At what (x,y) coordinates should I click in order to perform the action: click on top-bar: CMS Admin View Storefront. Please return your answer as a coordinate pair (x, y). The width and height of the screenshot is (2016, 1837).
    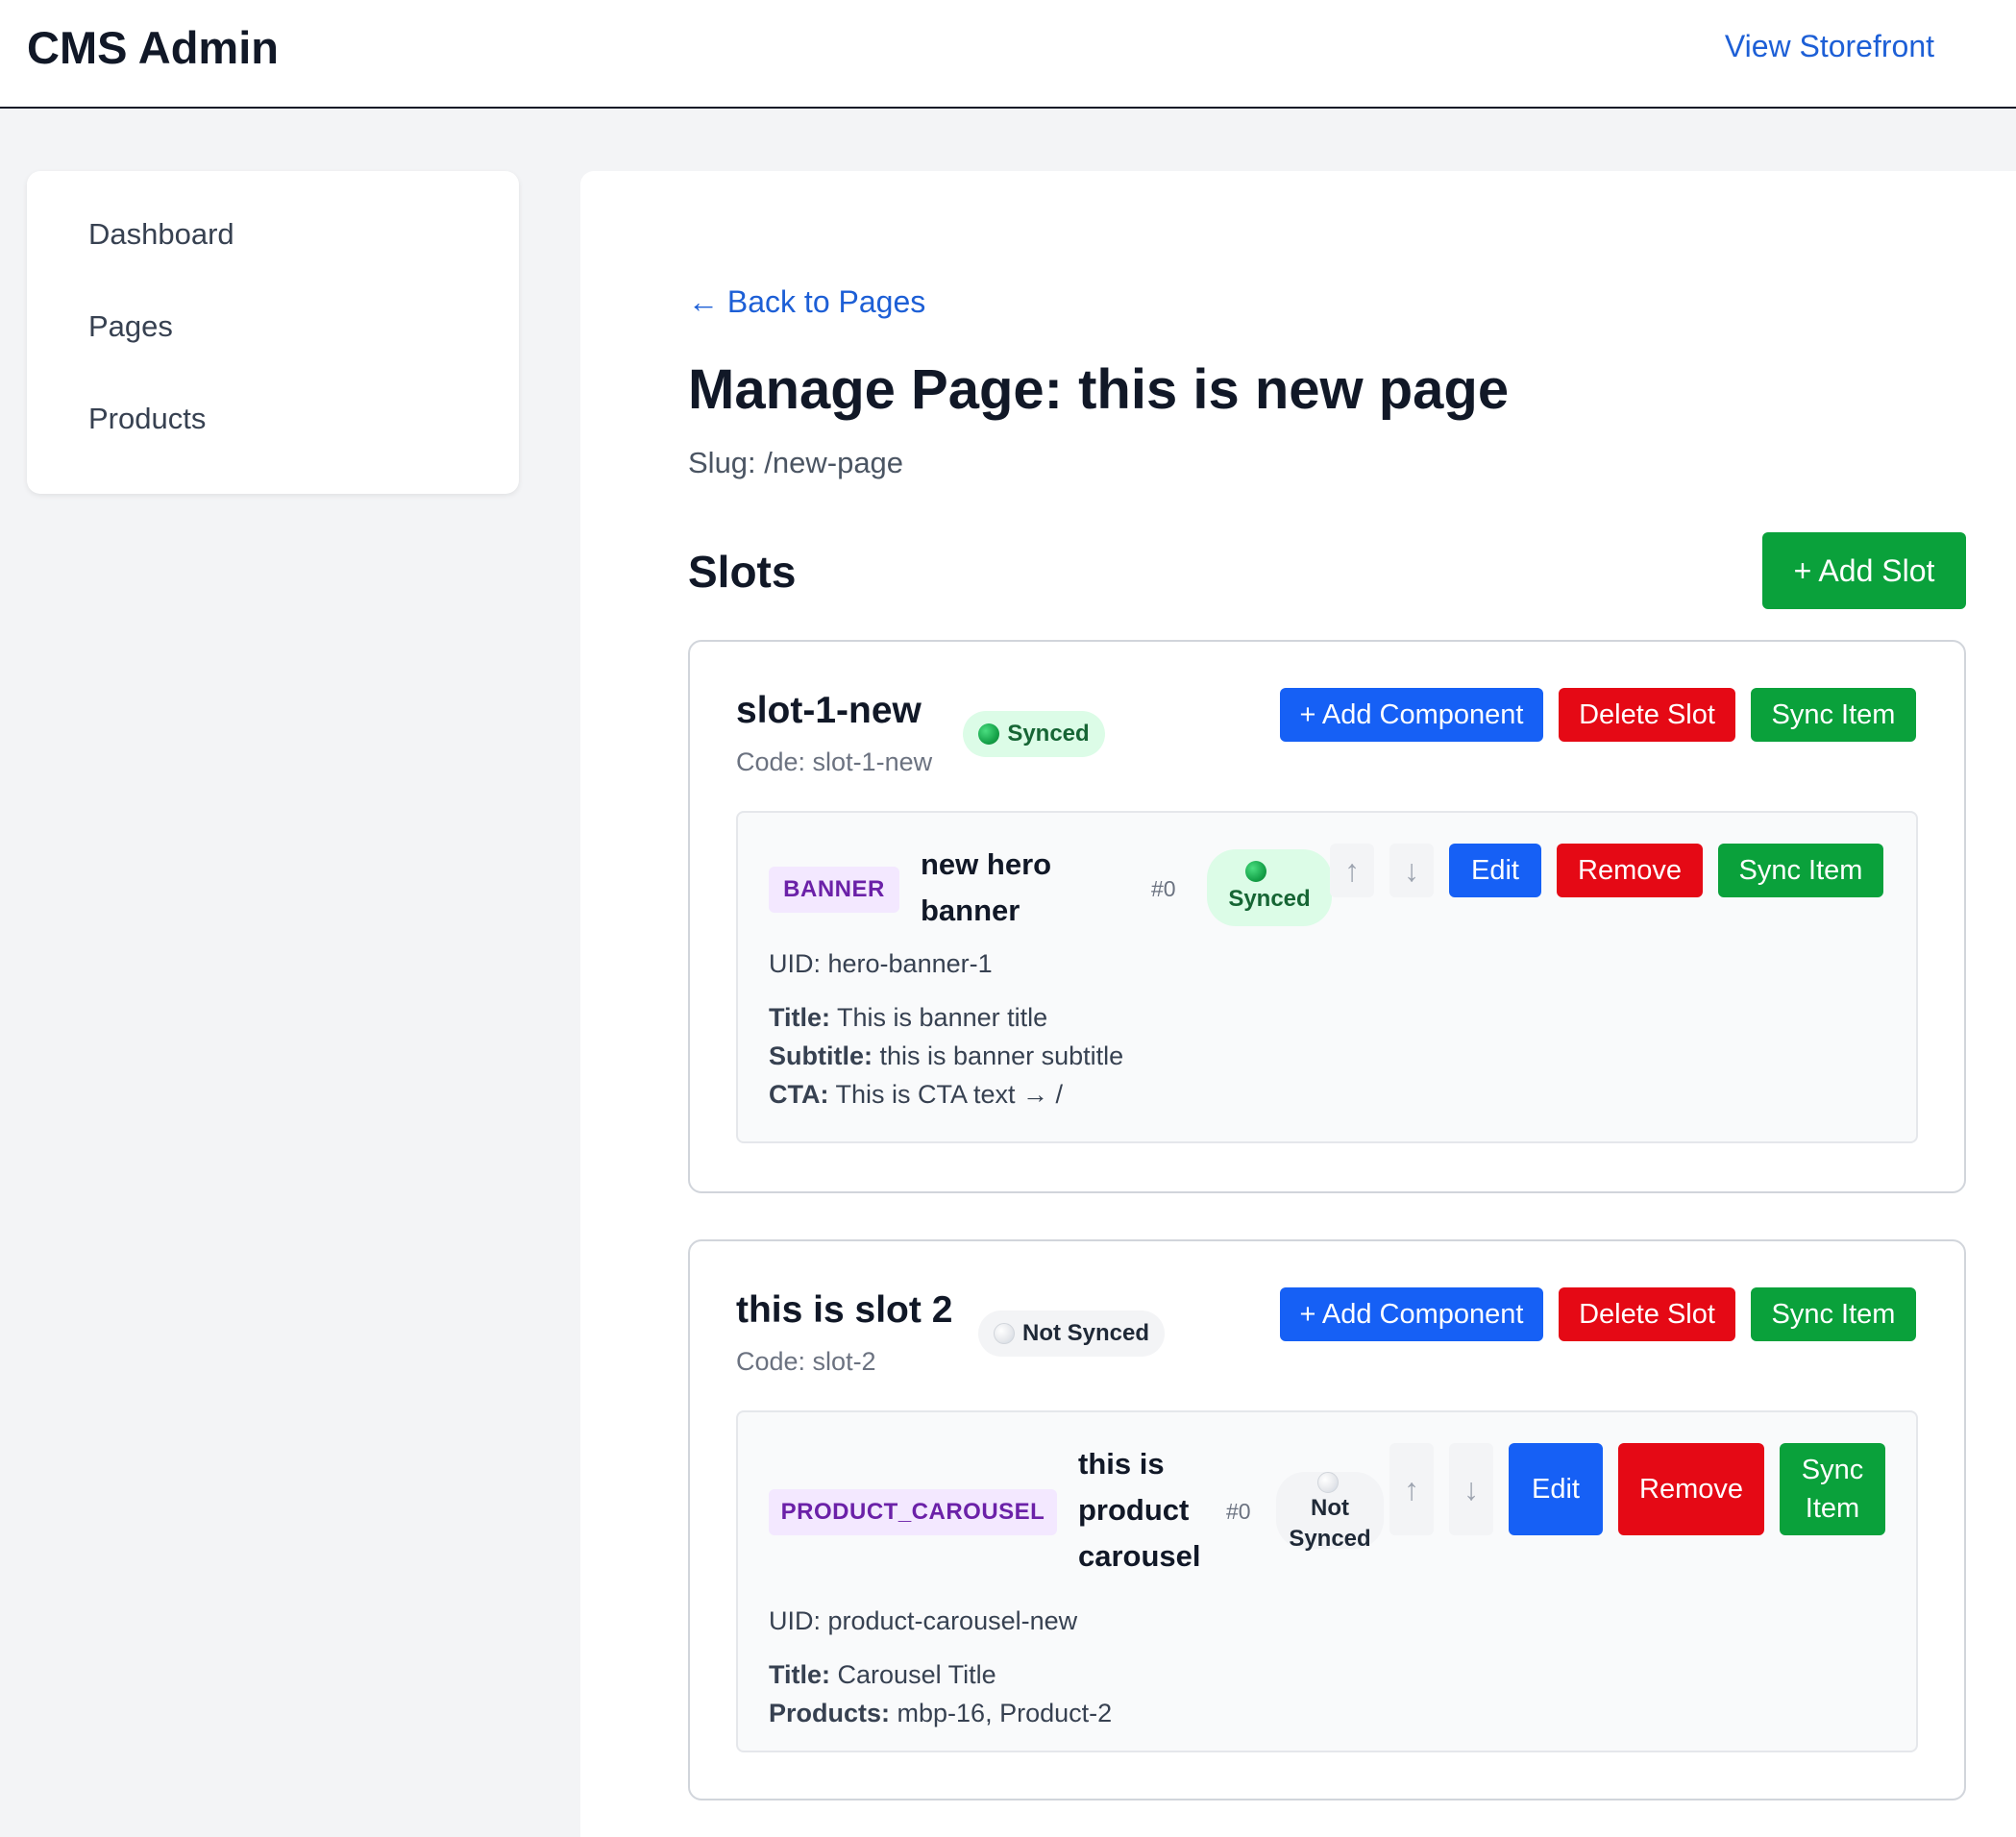
    Looking at the image, I should click on (1008, 54).